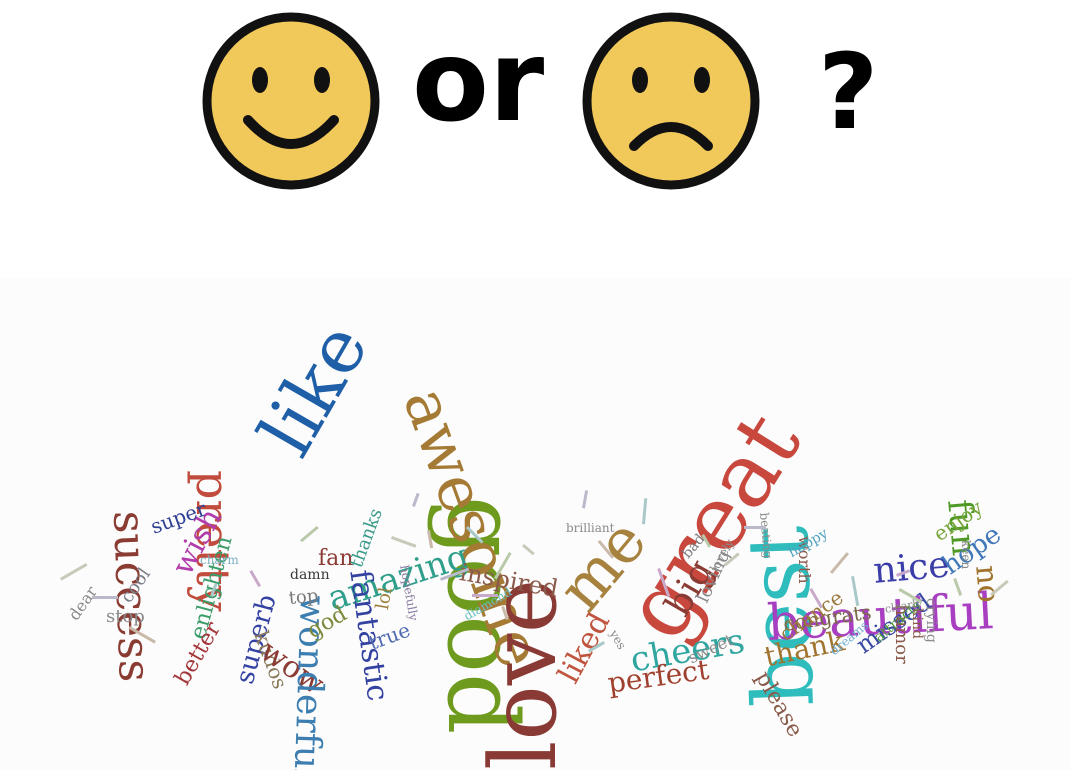 The image size is (1070, 770). What do you see at coordinates (590, 528) in the screenshot?
I see `cloud-word: brilliant` at bounding box center [590, 528].